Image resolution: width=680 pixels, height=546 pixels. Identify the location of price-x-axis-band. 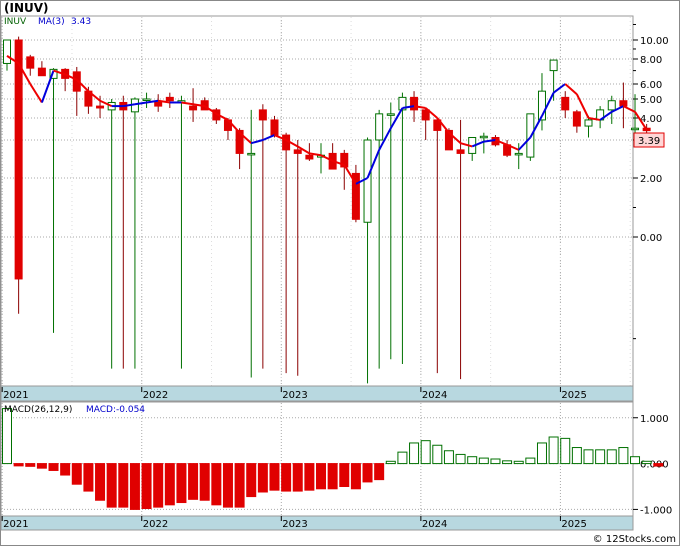
(317, 393).